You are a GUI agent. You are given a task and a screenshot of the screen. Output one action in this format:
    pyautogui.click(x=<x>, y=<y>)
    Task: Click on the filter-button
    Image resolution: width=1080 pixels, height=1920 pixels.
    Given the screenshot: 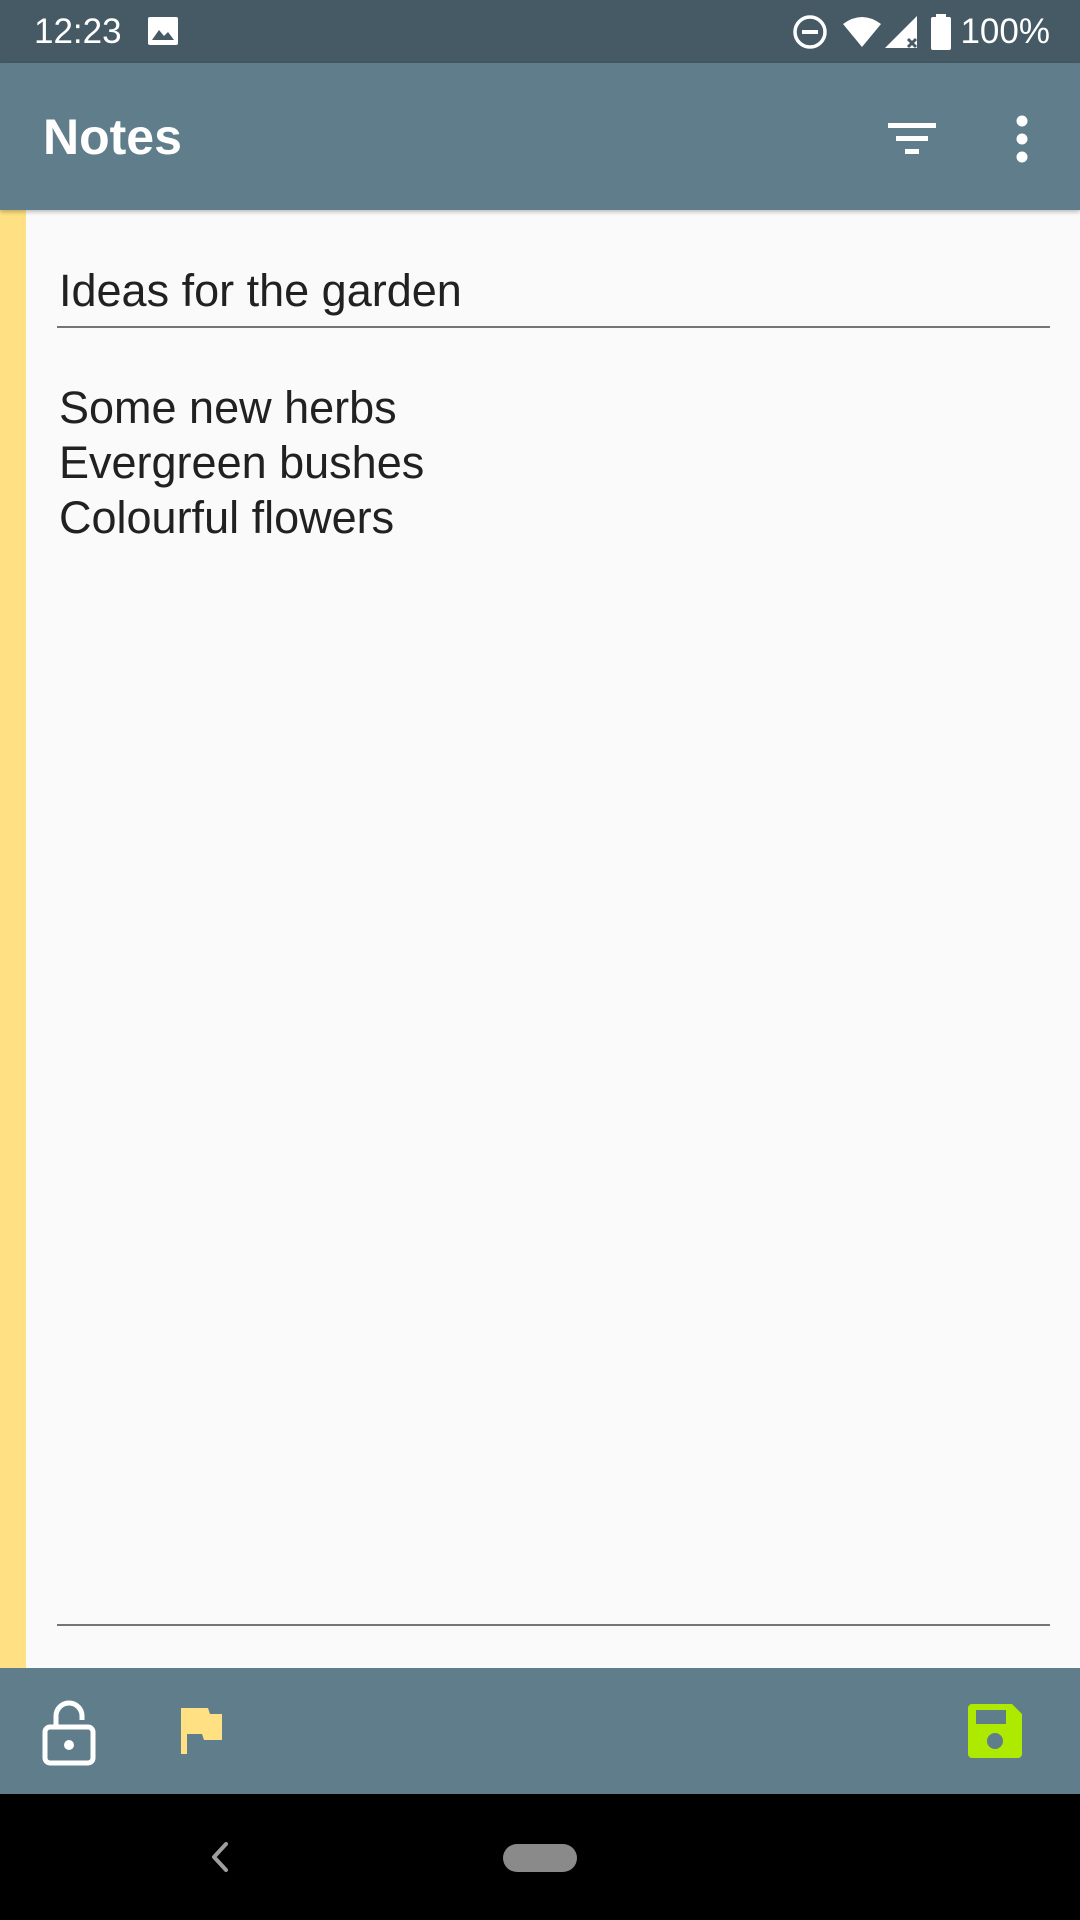 What is the action you would take?
    pyautogui.click(x=912, y=139)
    